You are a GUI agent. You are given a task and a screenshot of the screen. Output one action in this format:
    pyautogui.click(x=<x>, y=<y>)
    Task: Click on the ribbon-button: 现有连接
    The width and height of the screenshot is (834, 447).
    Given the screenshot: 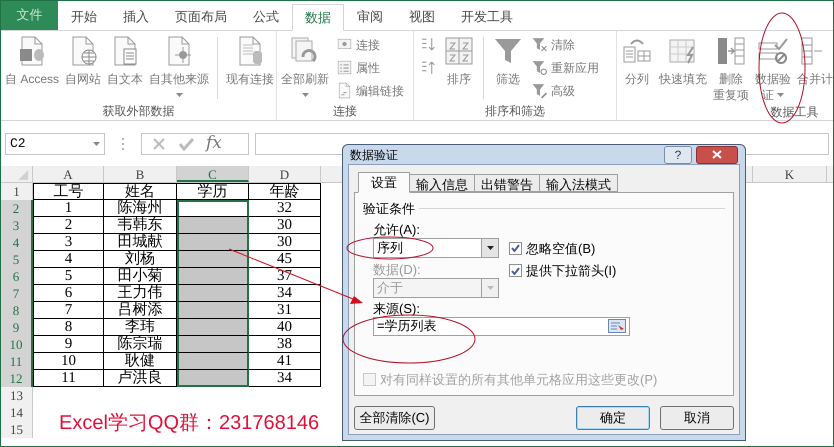 What is the action you would take?
    pyautogui.click(x=250, y=61)
    